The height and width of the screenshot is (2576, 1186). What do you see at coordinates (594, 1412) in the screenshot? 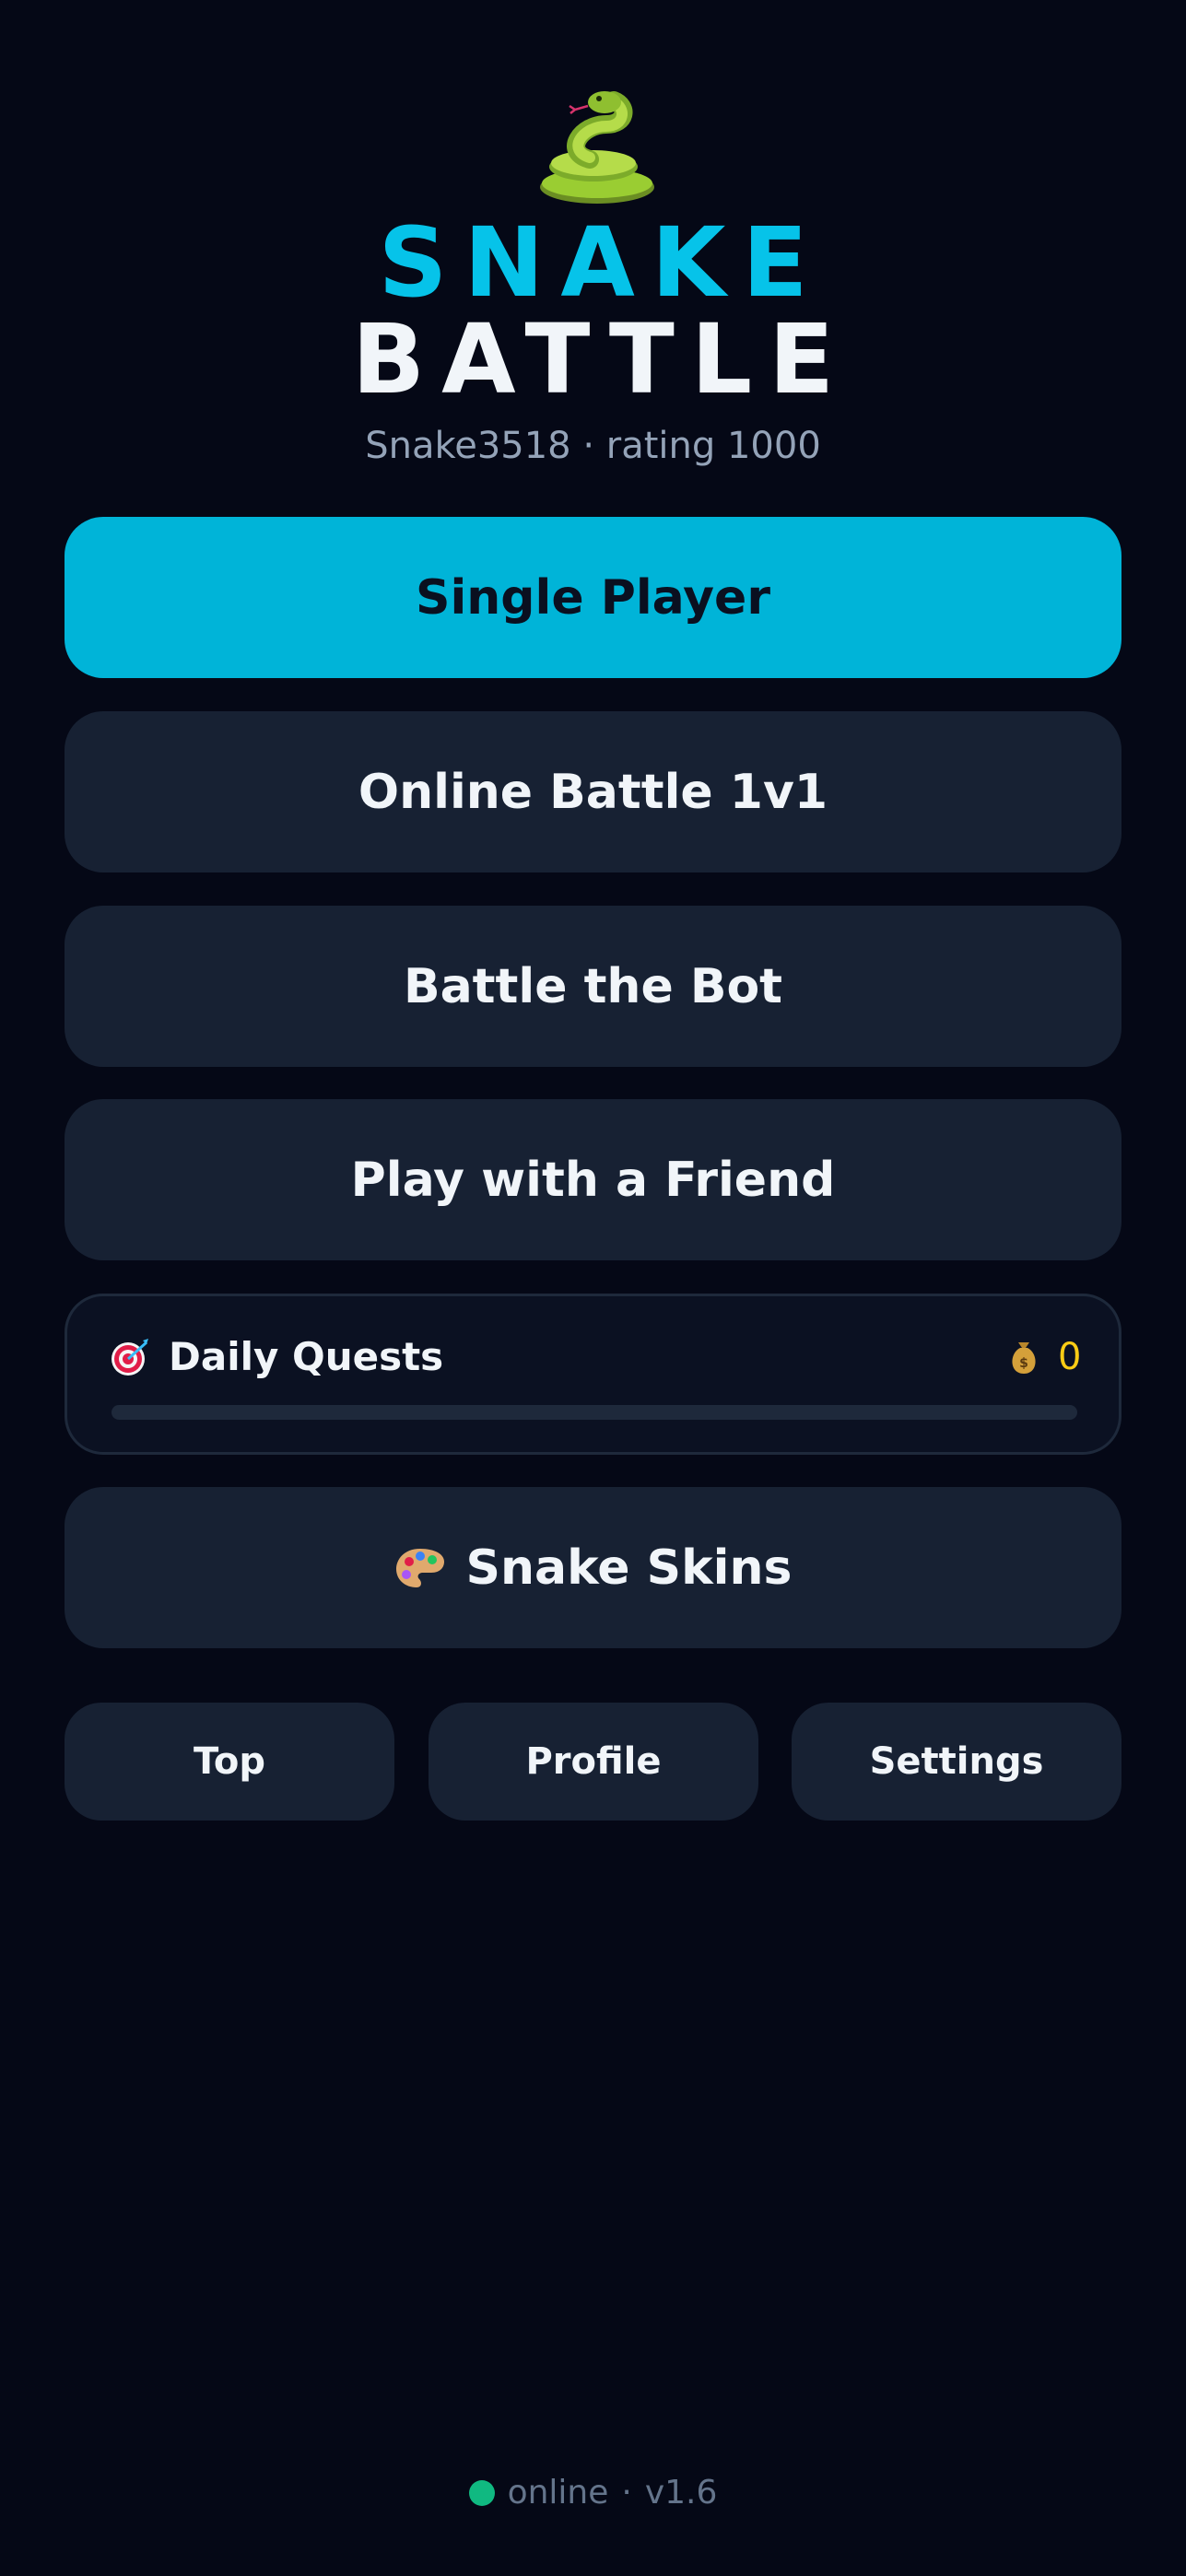
I see `quests-progress-bar` at bounding box center [594, 1412].